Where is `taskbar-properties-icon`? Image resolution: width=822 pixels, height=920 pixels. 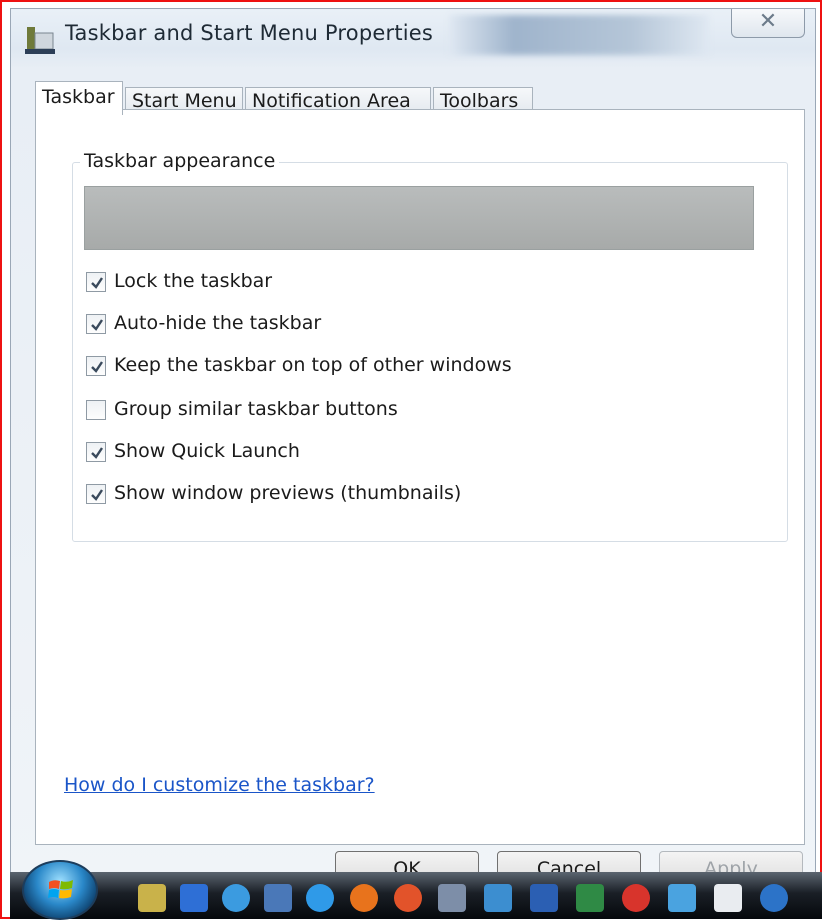
taskbar-properties-icon is located at coordinates (40, 40).